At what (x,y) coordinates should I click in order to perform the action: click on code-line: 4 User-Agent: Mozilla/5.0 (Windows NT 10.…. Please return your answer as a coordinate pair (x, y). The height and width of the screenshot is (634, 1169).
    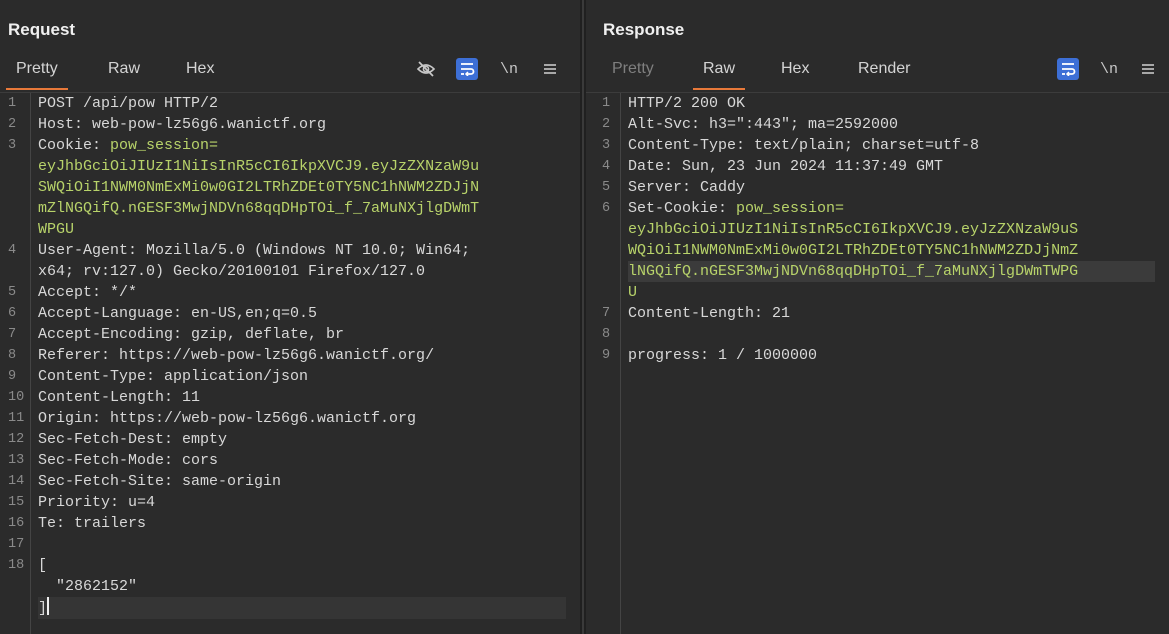
    Looking at the image, I should click on (287, 250).